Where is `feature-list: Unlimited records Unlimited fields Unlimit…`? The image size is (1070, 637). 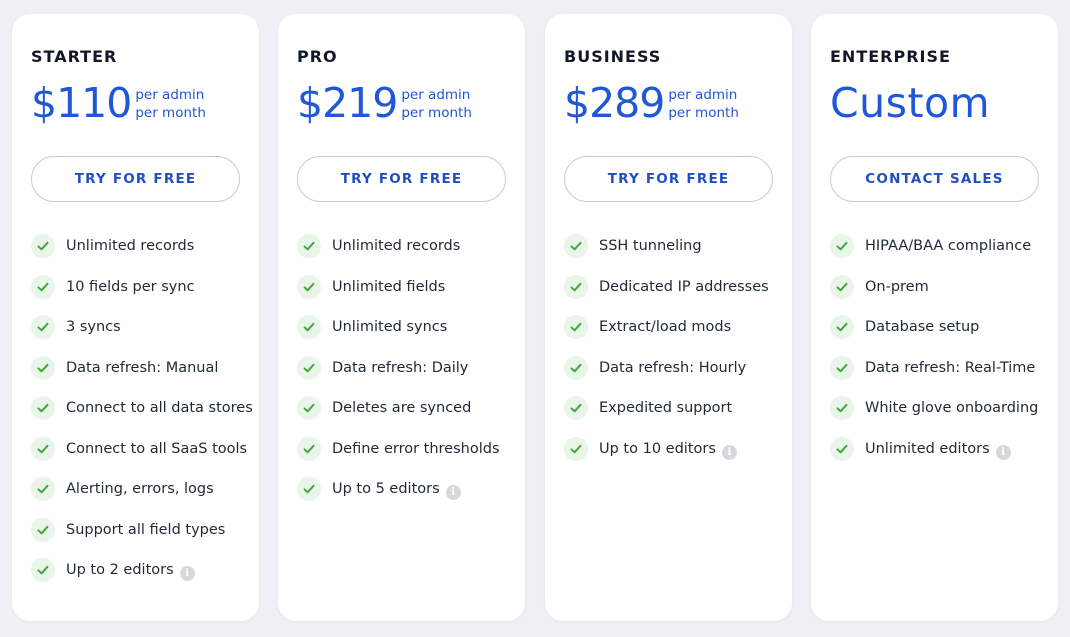
feature-list: Unlimited records Unlimited fields Unlimit… is located at coordinates (408, 376).